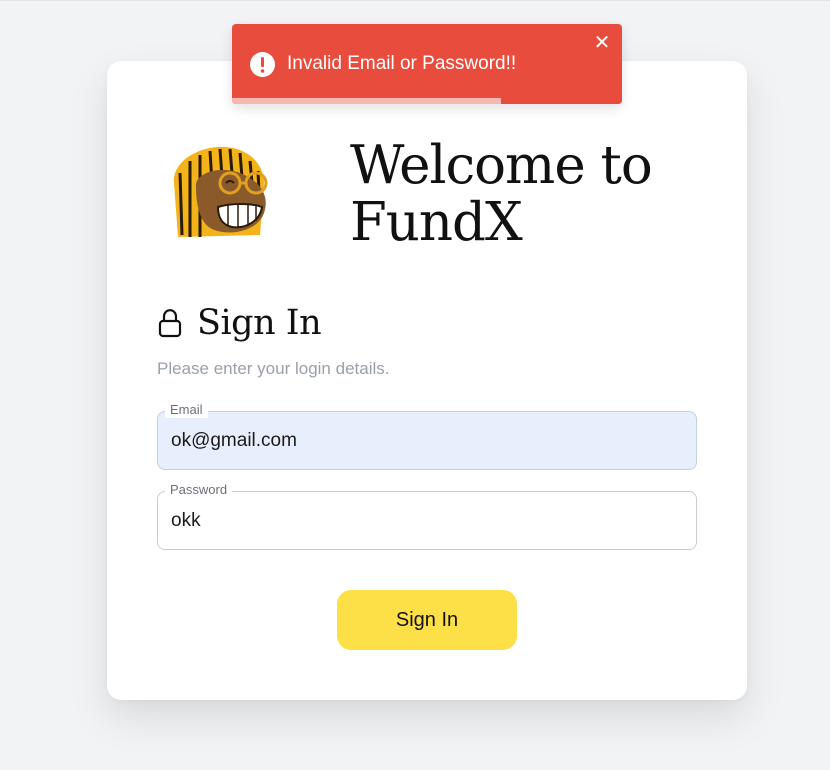  Describe the element at coordinates (426, 441) in the screenshot. I see `email-input` at that location.